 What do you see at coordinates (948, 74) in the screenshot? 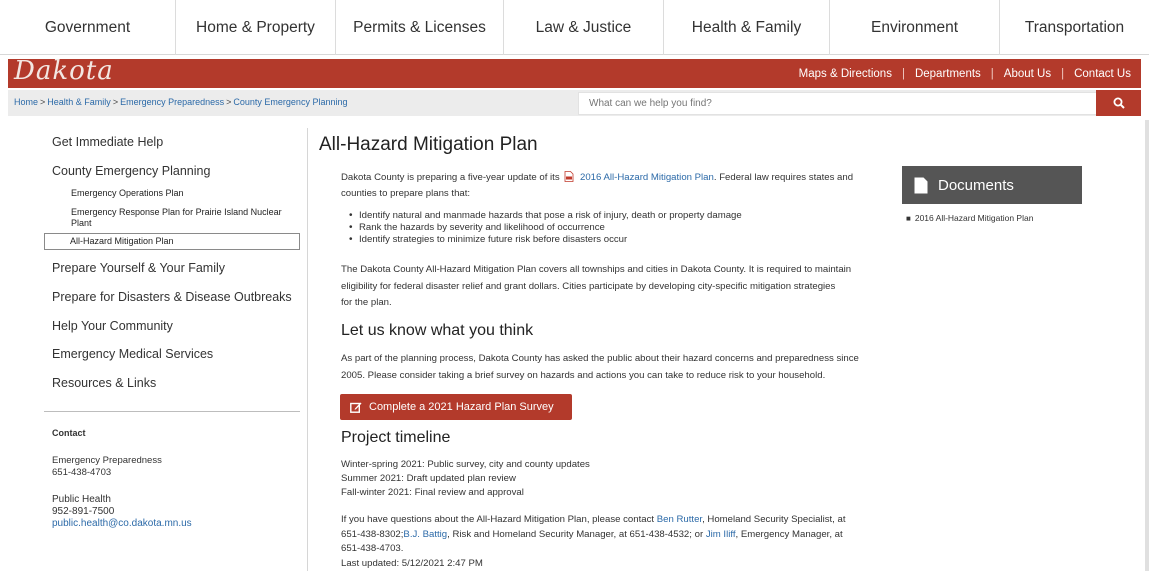
I see `departments-link: Departments` at bounding box center [948, 74].